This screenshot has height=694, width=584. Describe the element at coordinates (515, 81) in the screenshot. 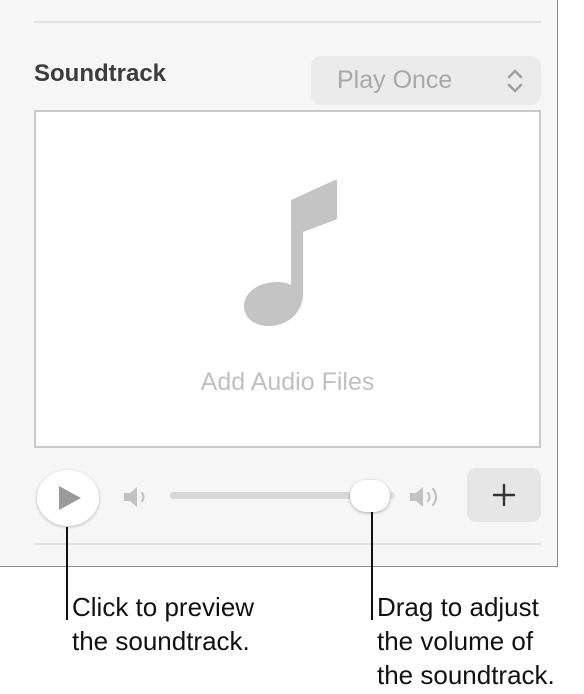

I see `chevron-up-down-icon` at that location.